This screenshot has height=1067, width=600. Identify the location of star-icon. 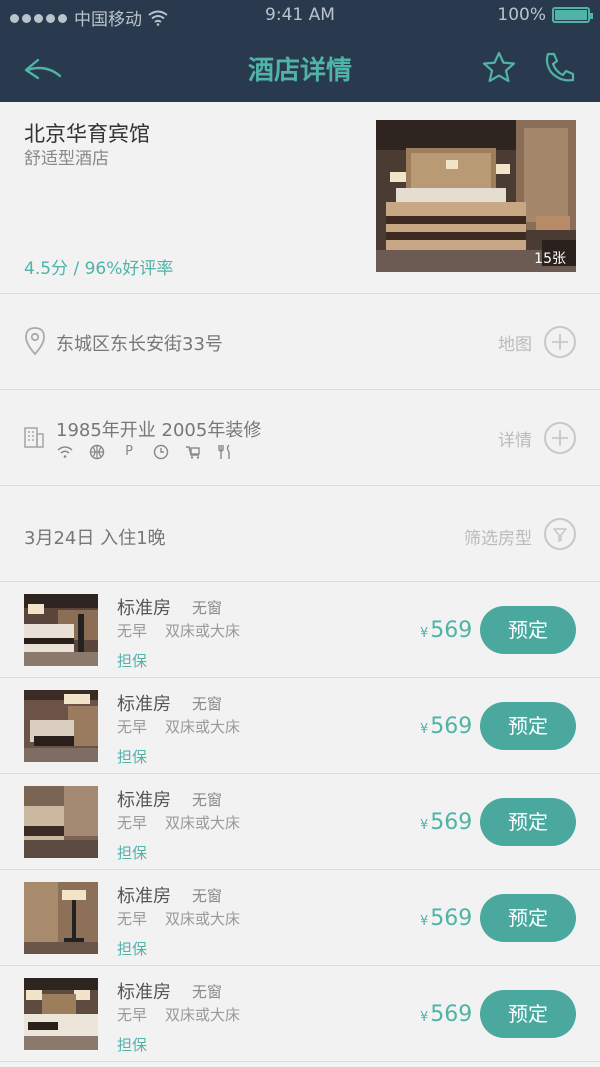
(500, 68).